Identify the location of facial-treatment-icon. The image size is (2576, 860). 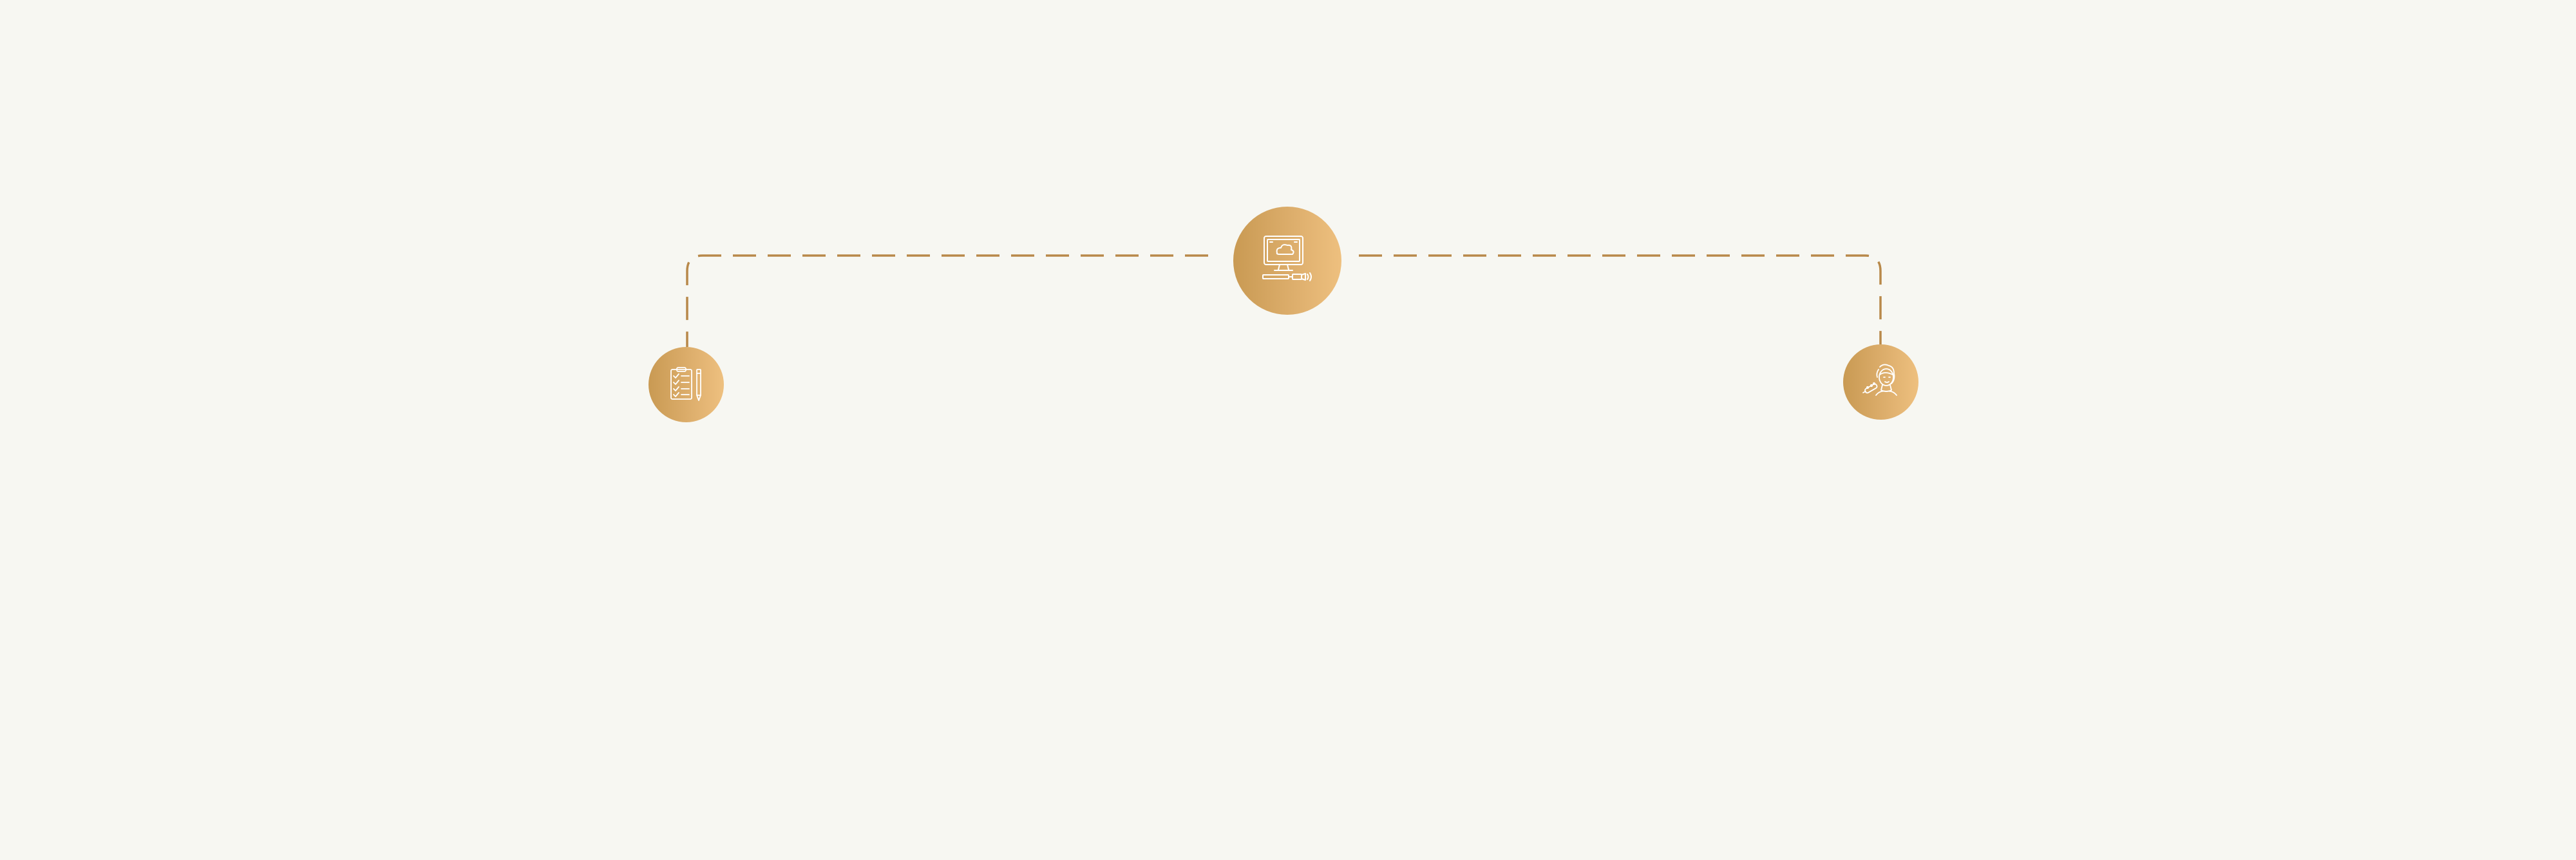
(1880, 380).